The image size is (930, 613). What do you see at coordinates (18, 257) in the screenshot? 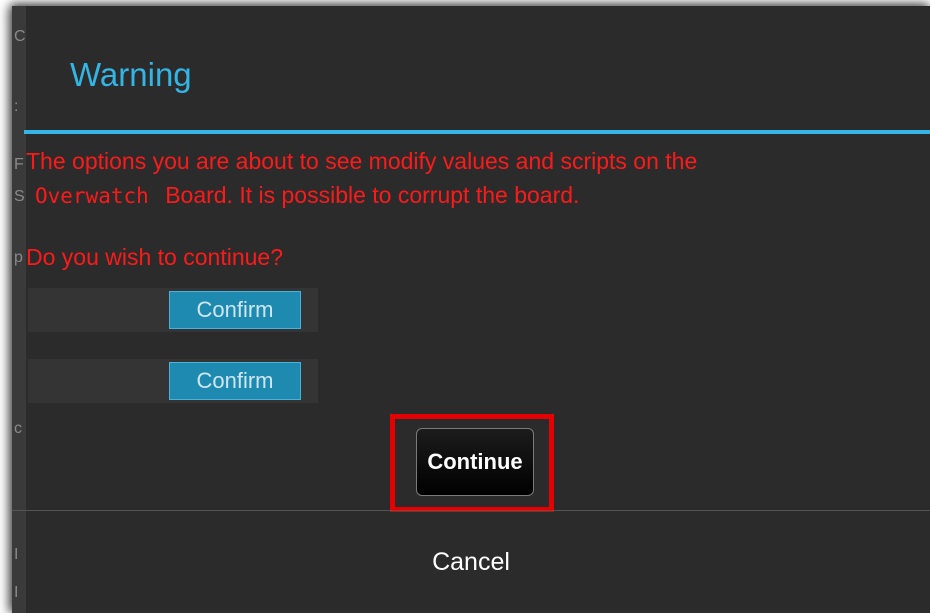
I see `background-glyph: p` at bounding box center [18, 257].